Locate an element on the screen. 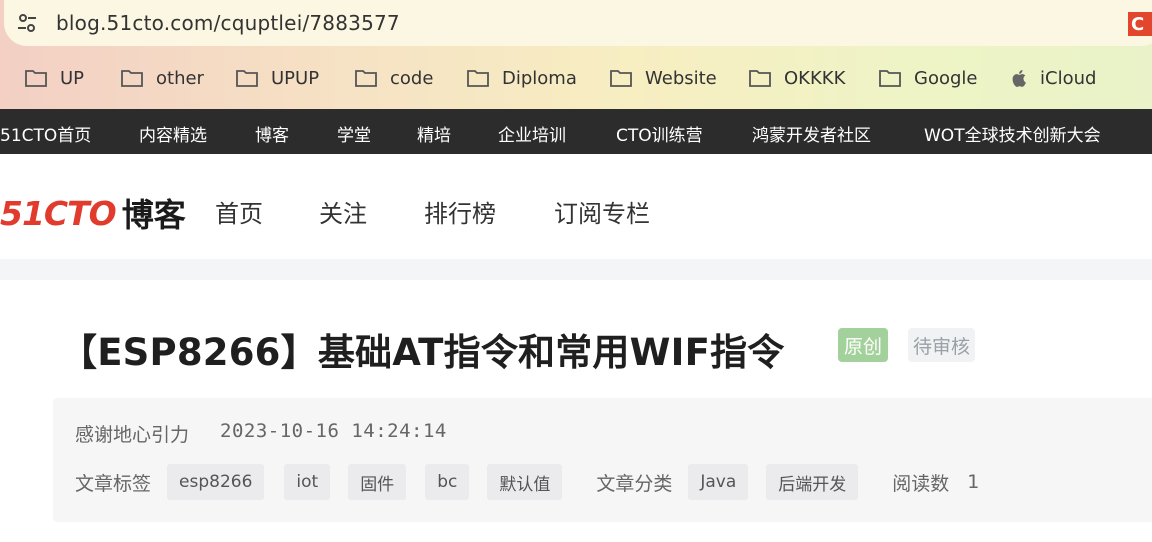  tag-esp8266: esp8266 is located at coordinates (216, 482).